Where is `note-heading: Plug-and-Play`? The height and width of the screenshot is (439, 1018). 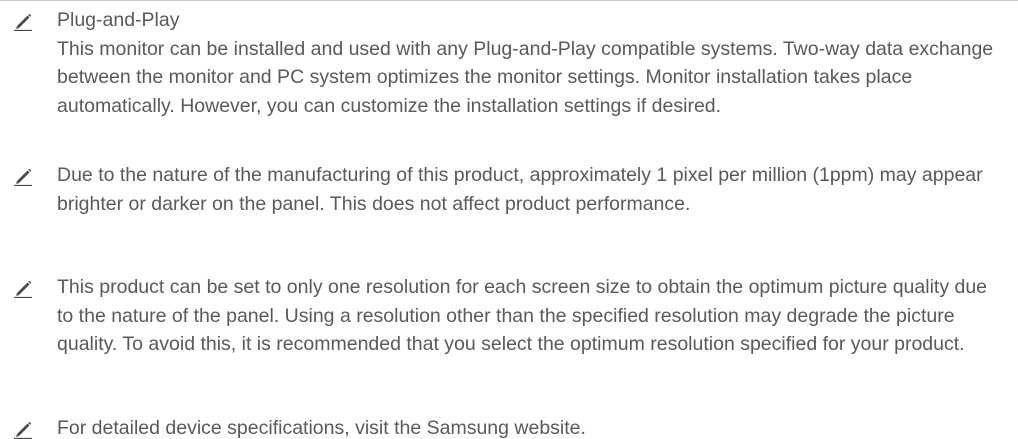
note-heading: Plug-and-Play is located at coordinates (118, 20).